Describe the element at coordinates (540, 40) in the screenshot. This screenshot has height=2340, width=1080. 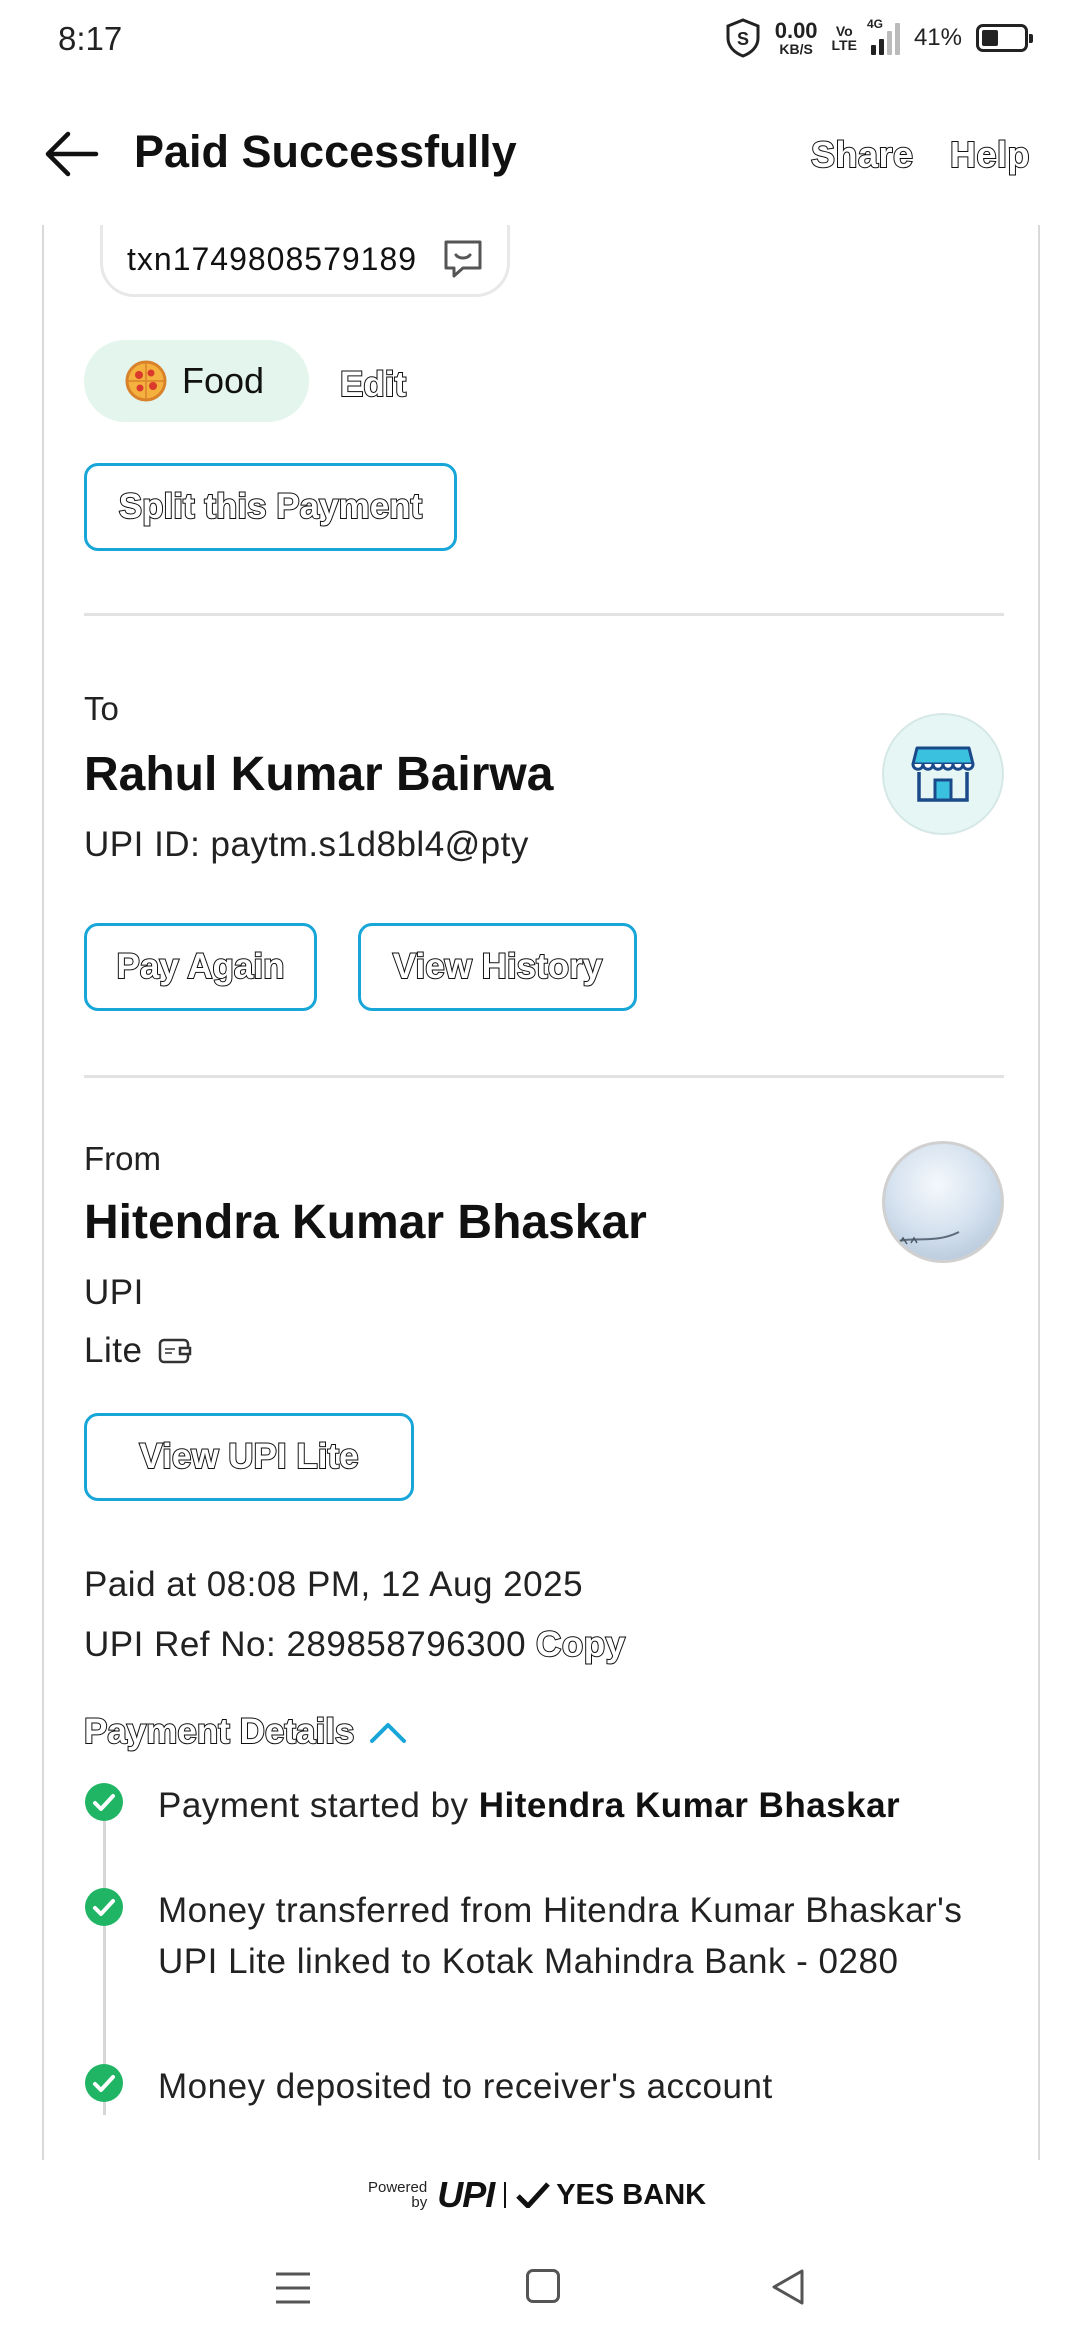
I see `status-bar: 8:17 S 0.00 KB/S Vo LTE 4G 41%` at that location.